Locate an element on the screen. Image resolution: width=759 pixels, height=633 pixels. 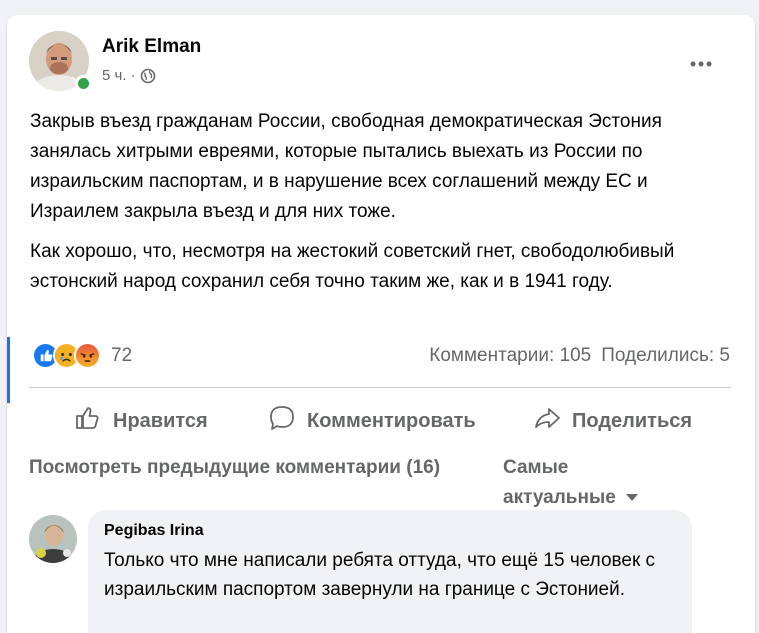
post-author-name: Arik Elman is located at coordinates (151, 47).